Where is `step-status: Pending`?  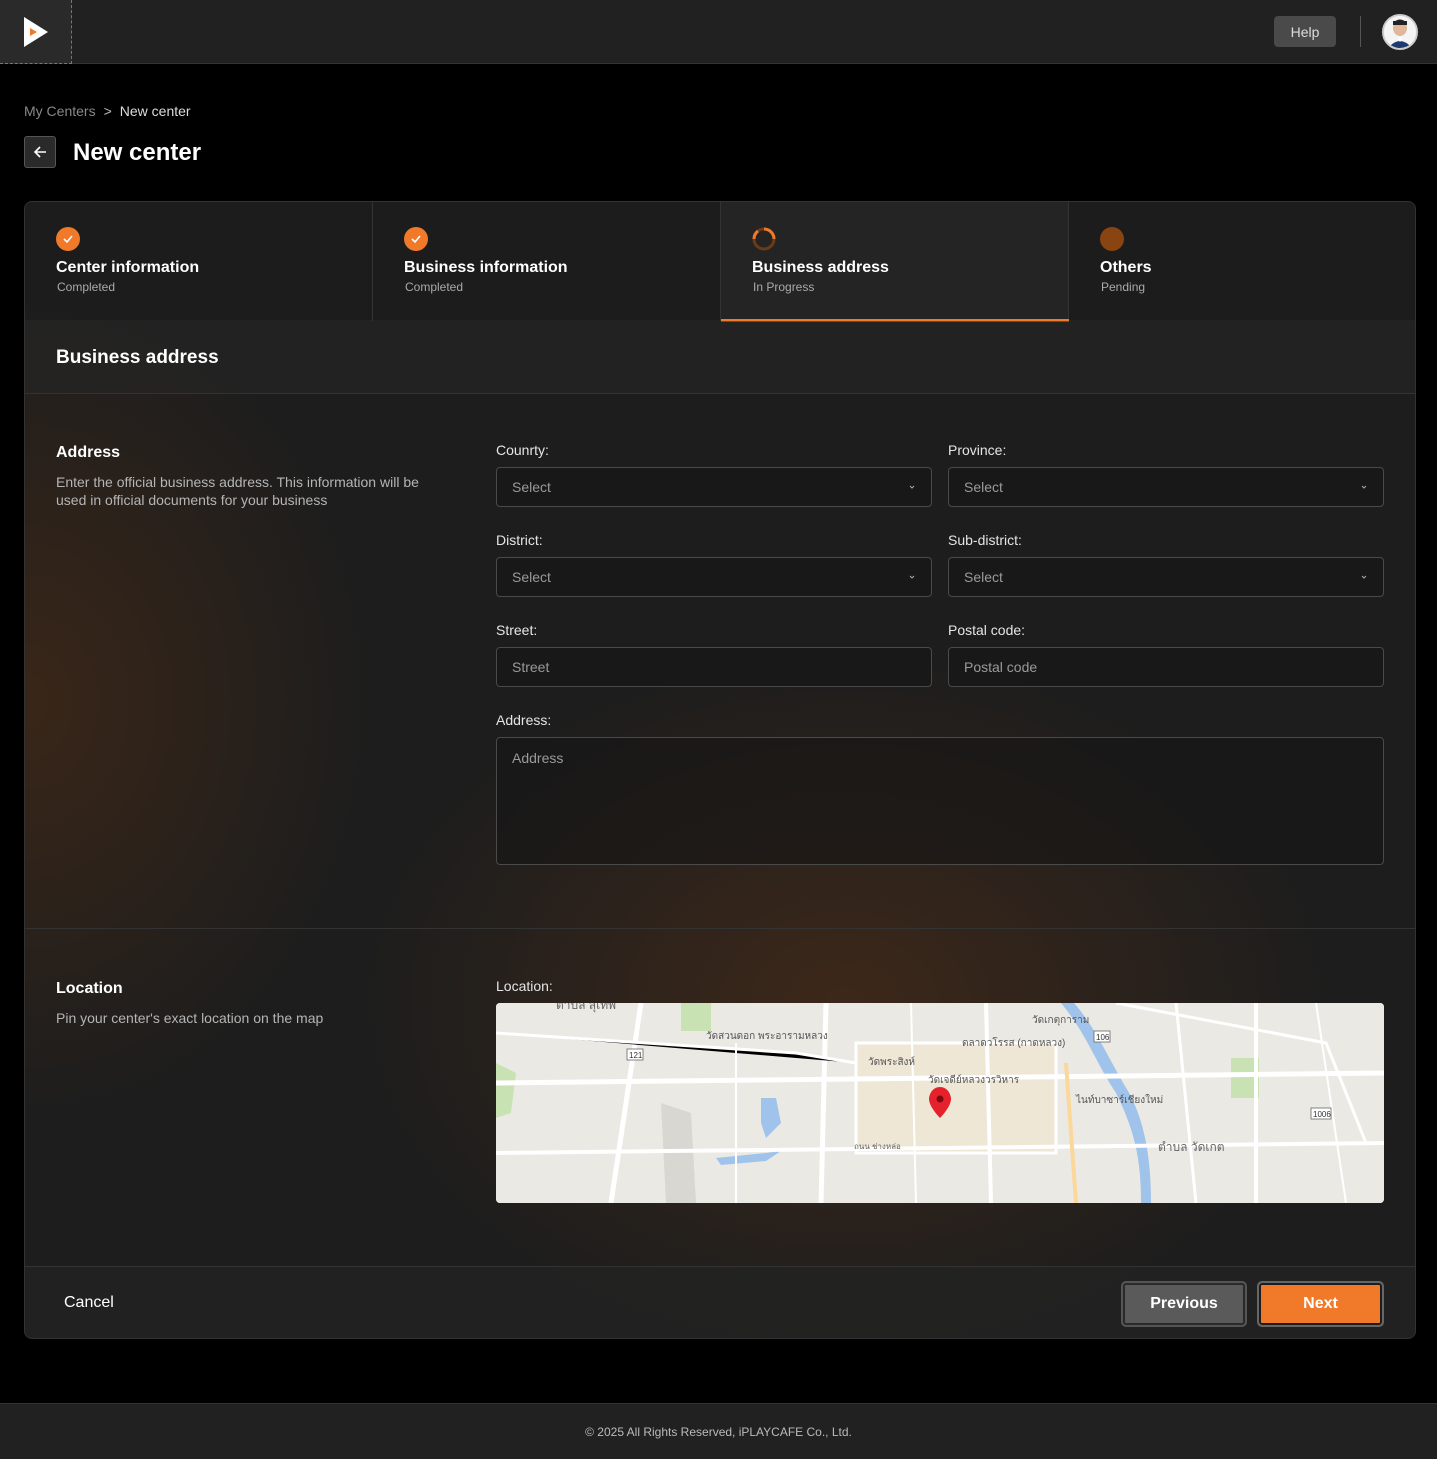
step-status: Pending is located at coordinates (1123, 287).